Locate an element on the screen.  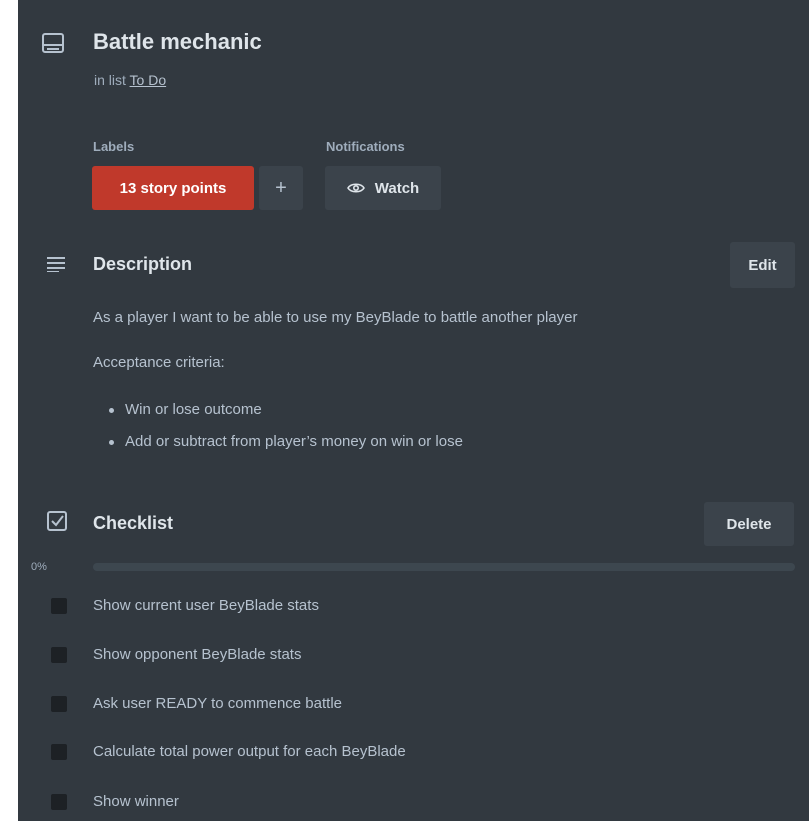
notifications-heading: Notifications is located at coordinates (365, 146).